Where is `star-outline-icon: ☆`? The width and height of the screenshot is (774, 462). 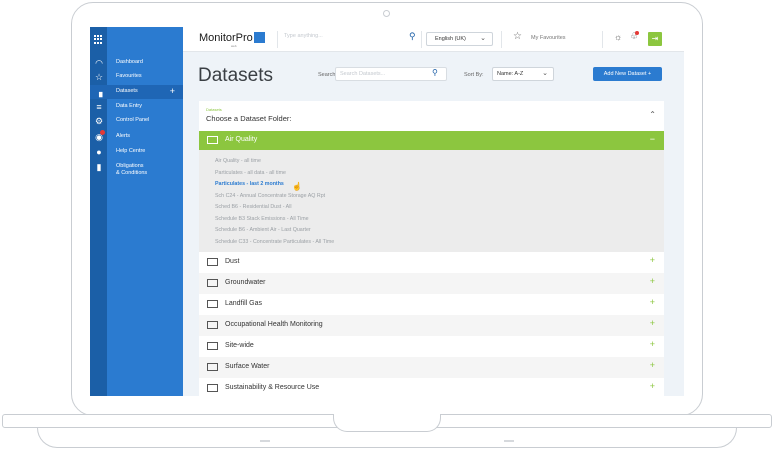 star-outline-icon: ☆ is located at coordinates (517, 36).